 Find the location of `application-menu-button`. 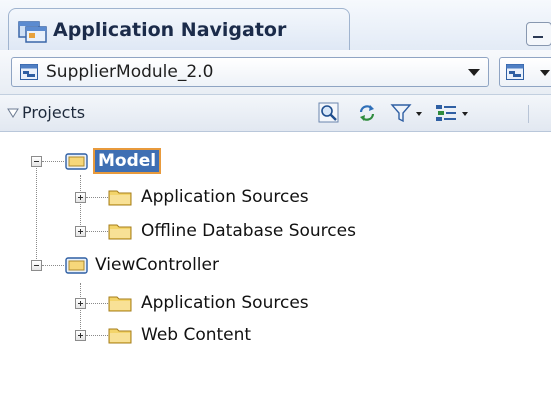

application-menu-button is located at coordinates (525, 72).